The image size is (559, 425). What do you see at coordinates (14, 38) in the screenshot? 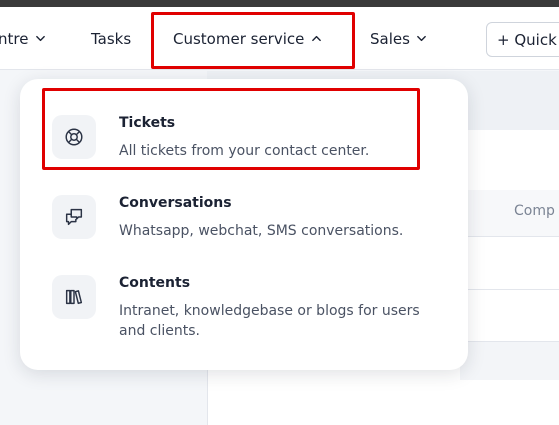
I see `nav-item-label: ntre` at bounding box center [14, 38].